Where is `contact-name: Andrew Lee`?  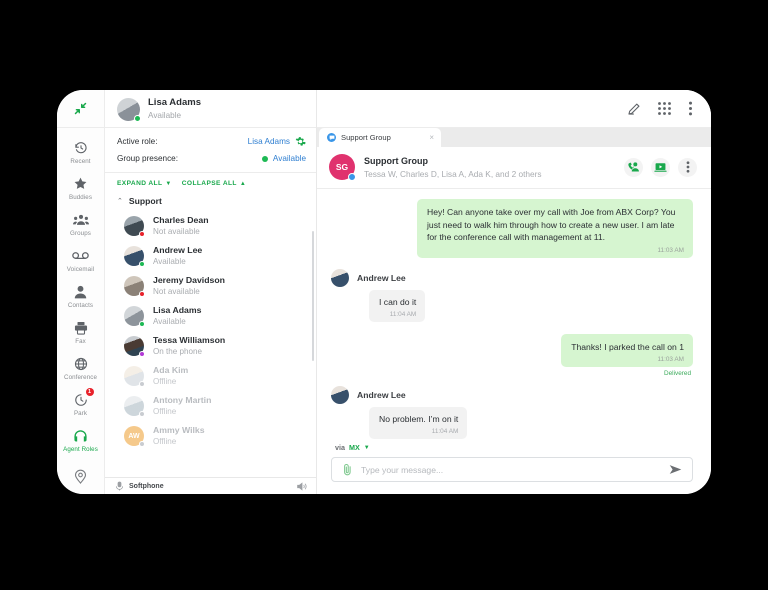
contact-name: Andrew Lee is located at coordinates (178, 250).